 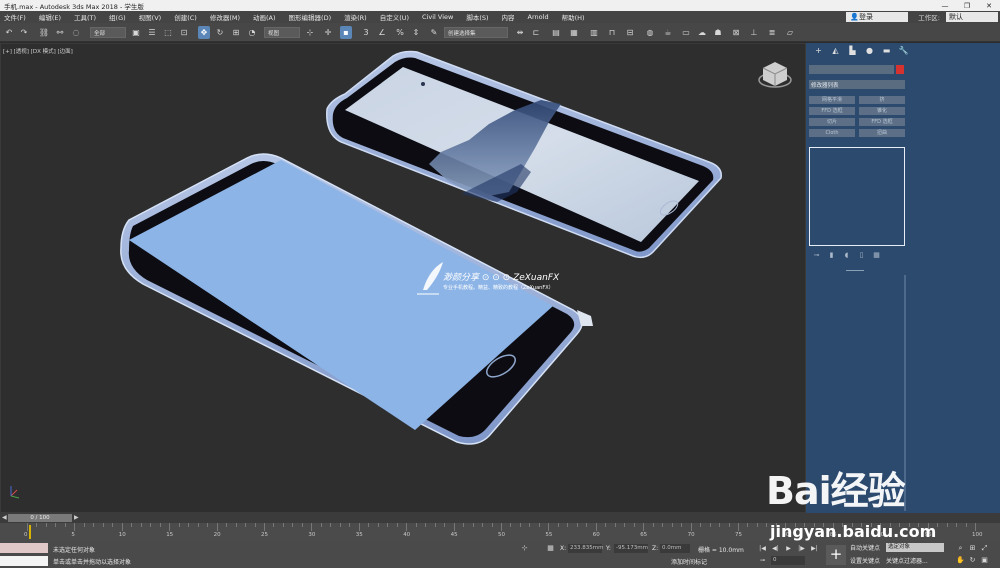 I want to click on curve-editor-icon: ⊓, so click(x=612, y=32).